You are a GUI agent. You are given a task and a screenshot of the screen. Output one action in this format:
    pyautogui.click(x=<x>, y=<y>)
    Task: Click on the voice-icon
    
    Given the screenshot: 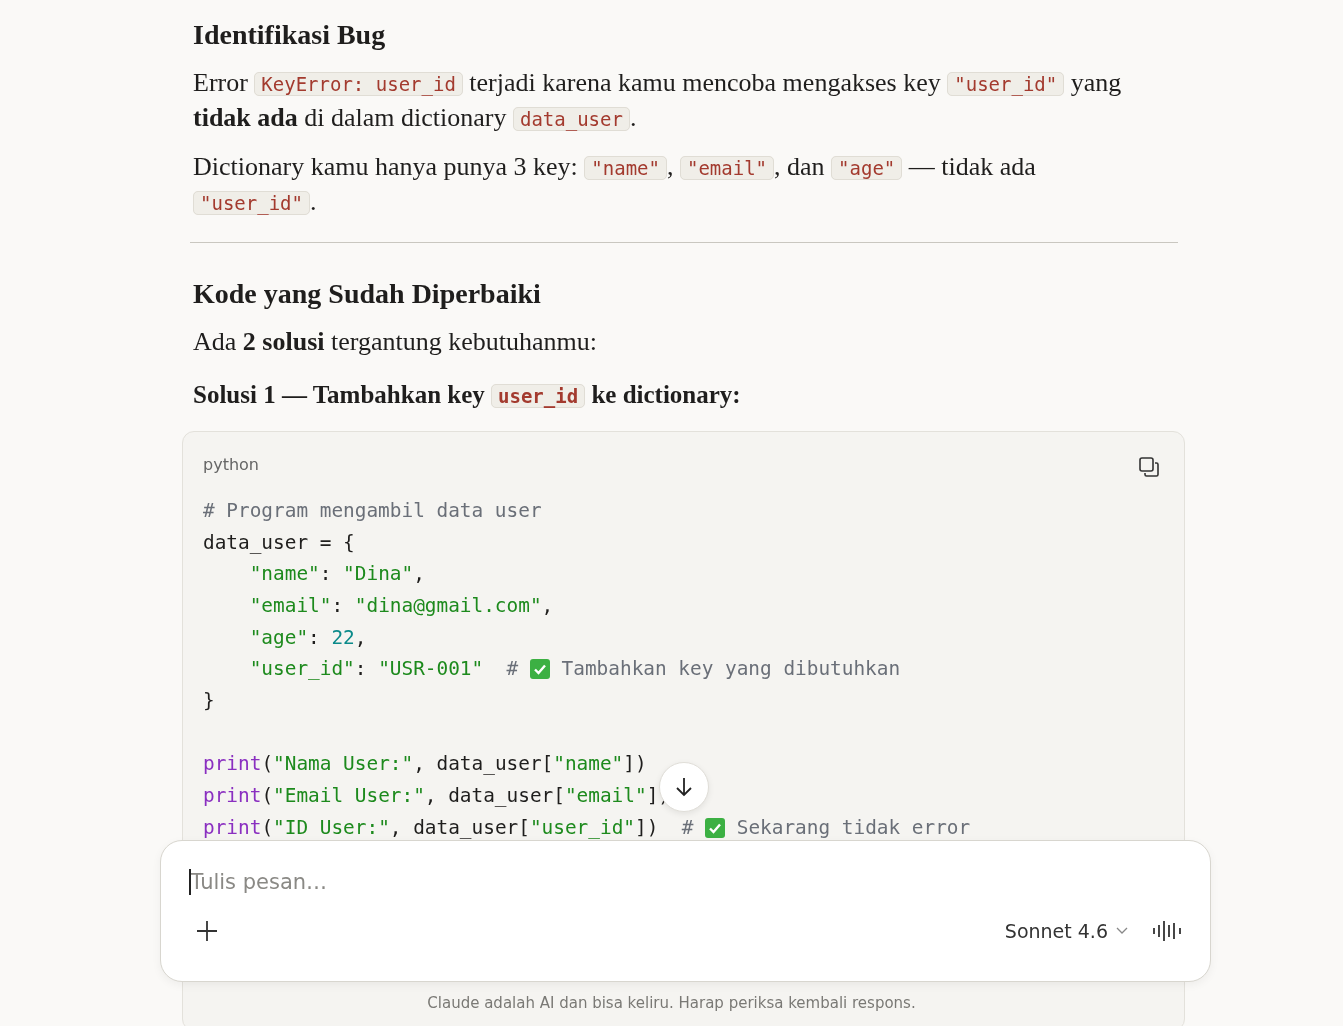 What is the action you would take?
    pyautogui.click(x=1167, y=931)
    